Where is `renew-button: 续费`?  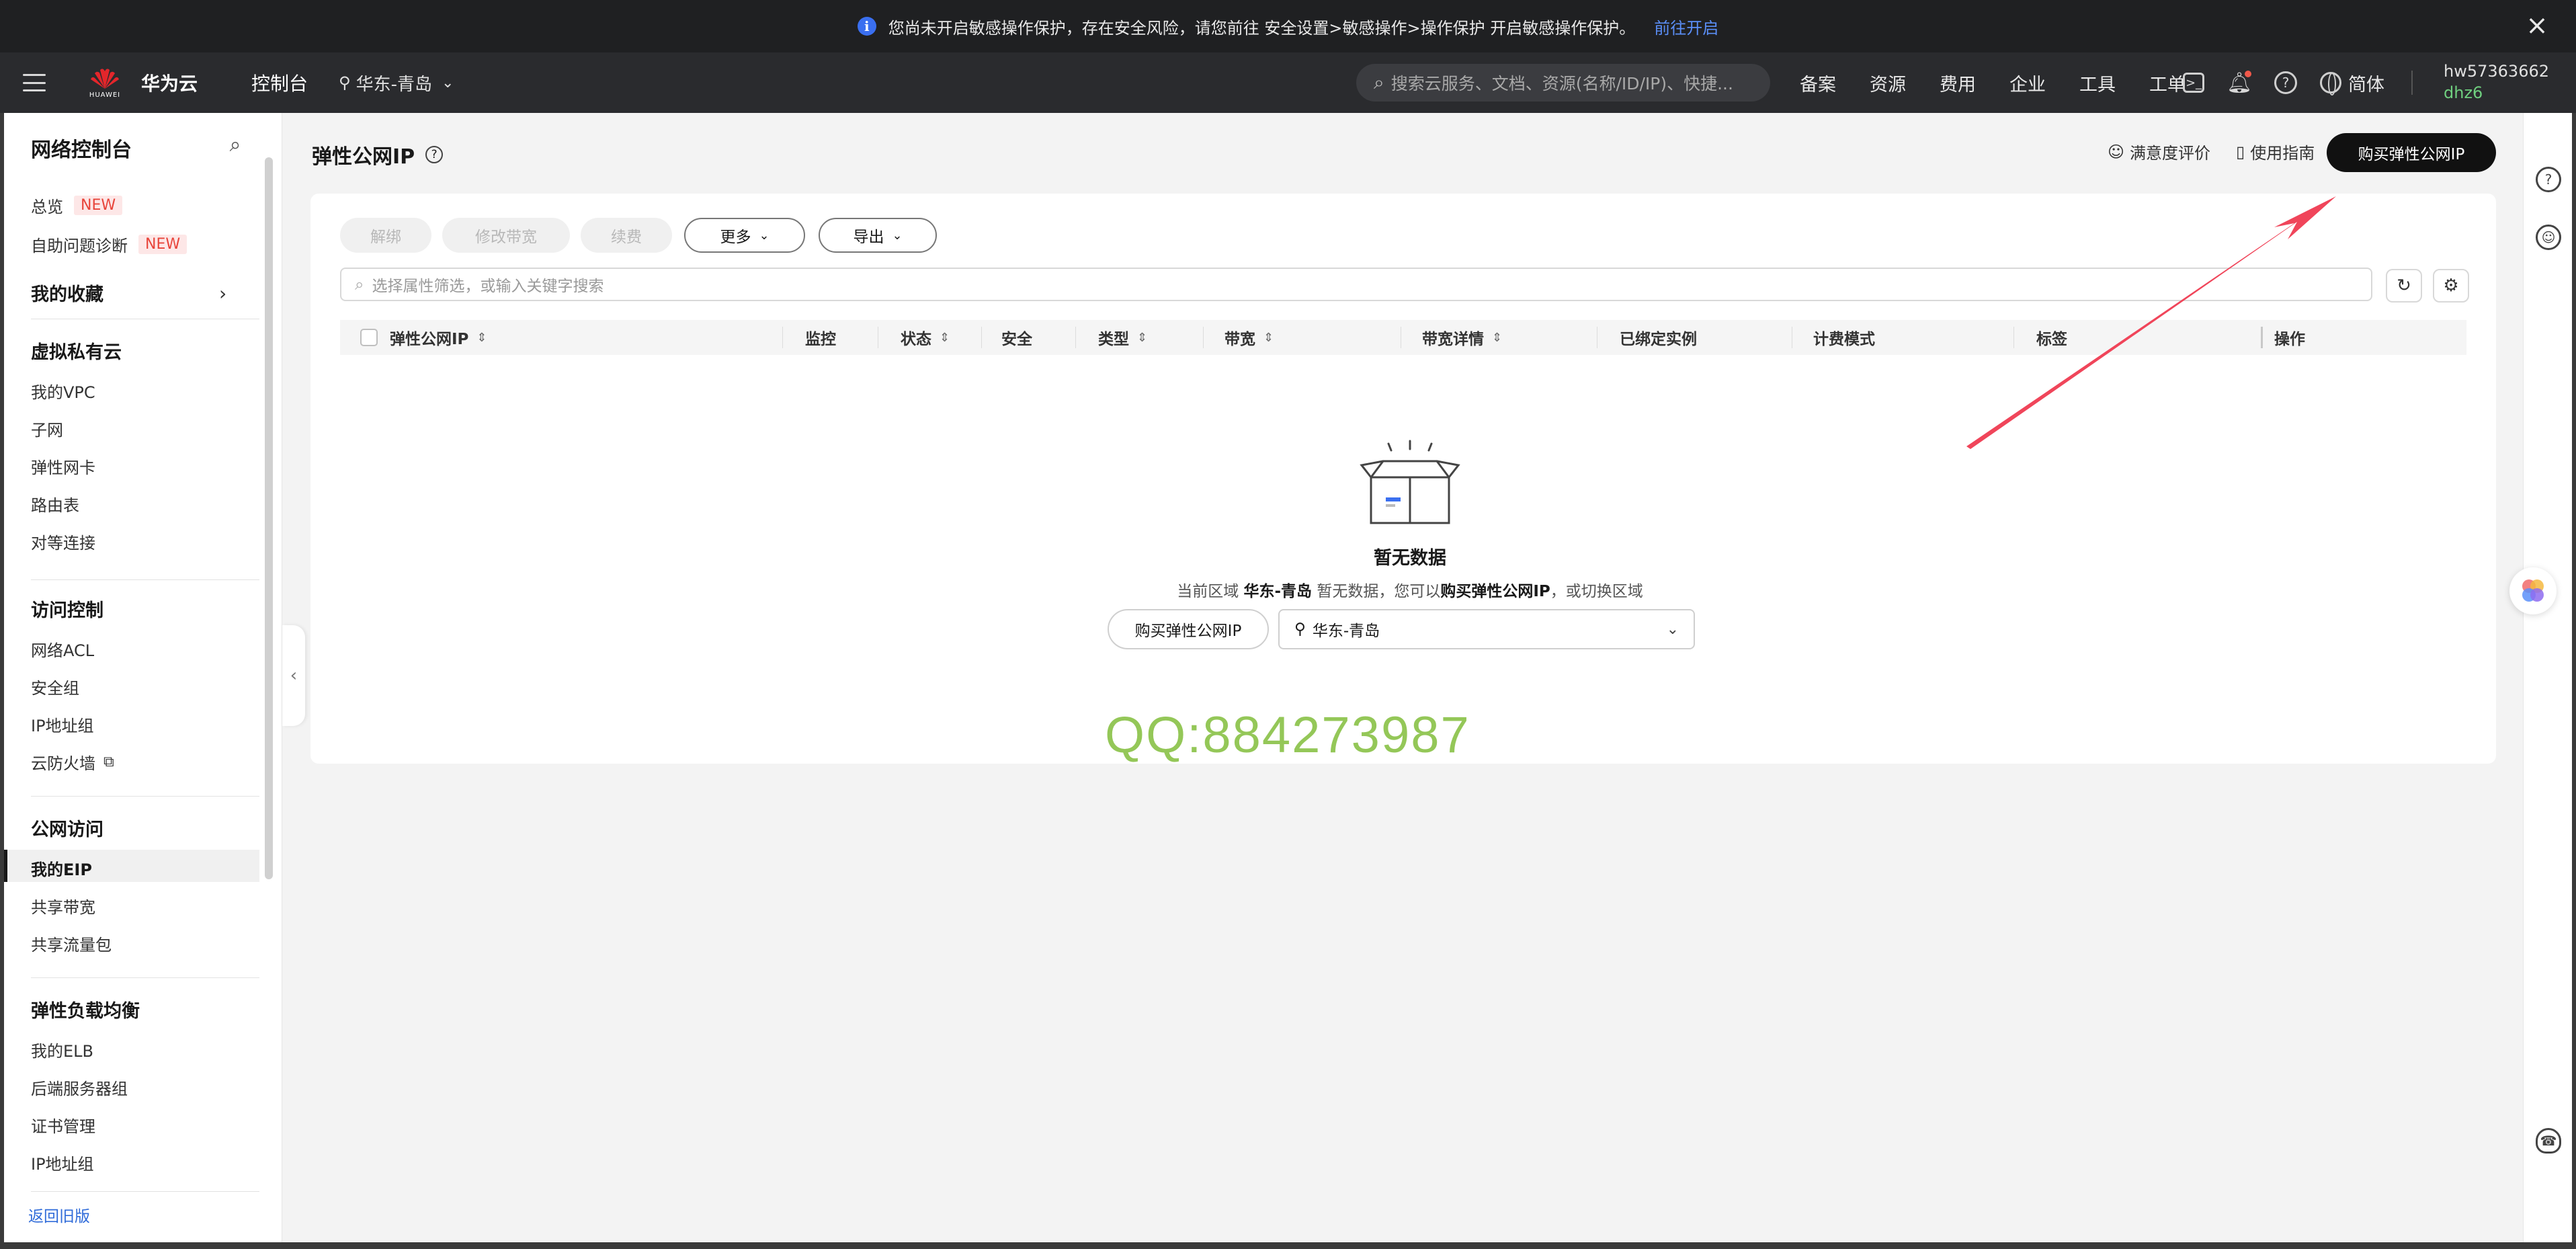
renew-button: 续费 is located at coordinates (626, 235).